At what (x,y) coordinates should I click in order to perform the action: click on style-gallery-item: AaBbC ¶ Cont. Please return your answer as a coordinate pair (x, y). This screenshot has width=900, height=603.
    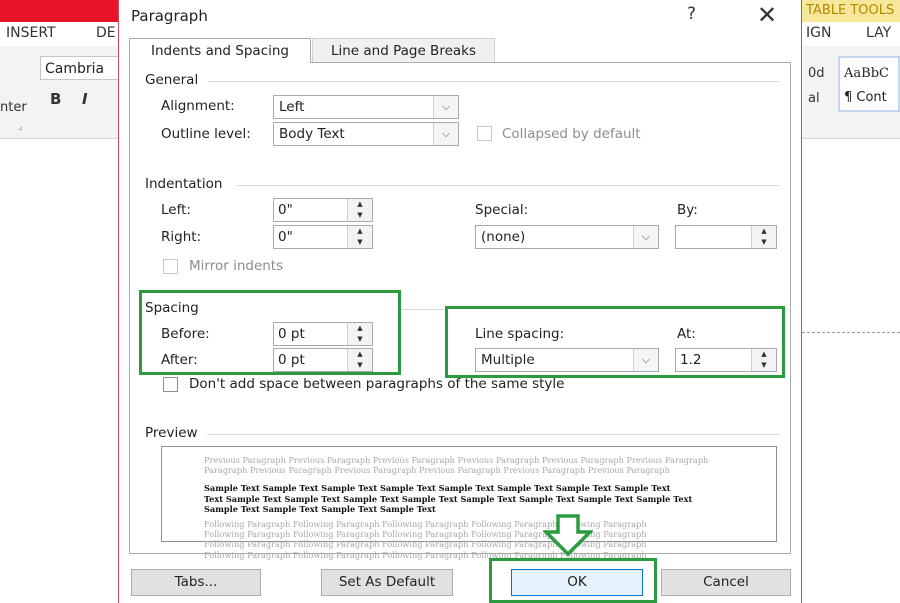
    Looking at the image, I should click on (869, 84).